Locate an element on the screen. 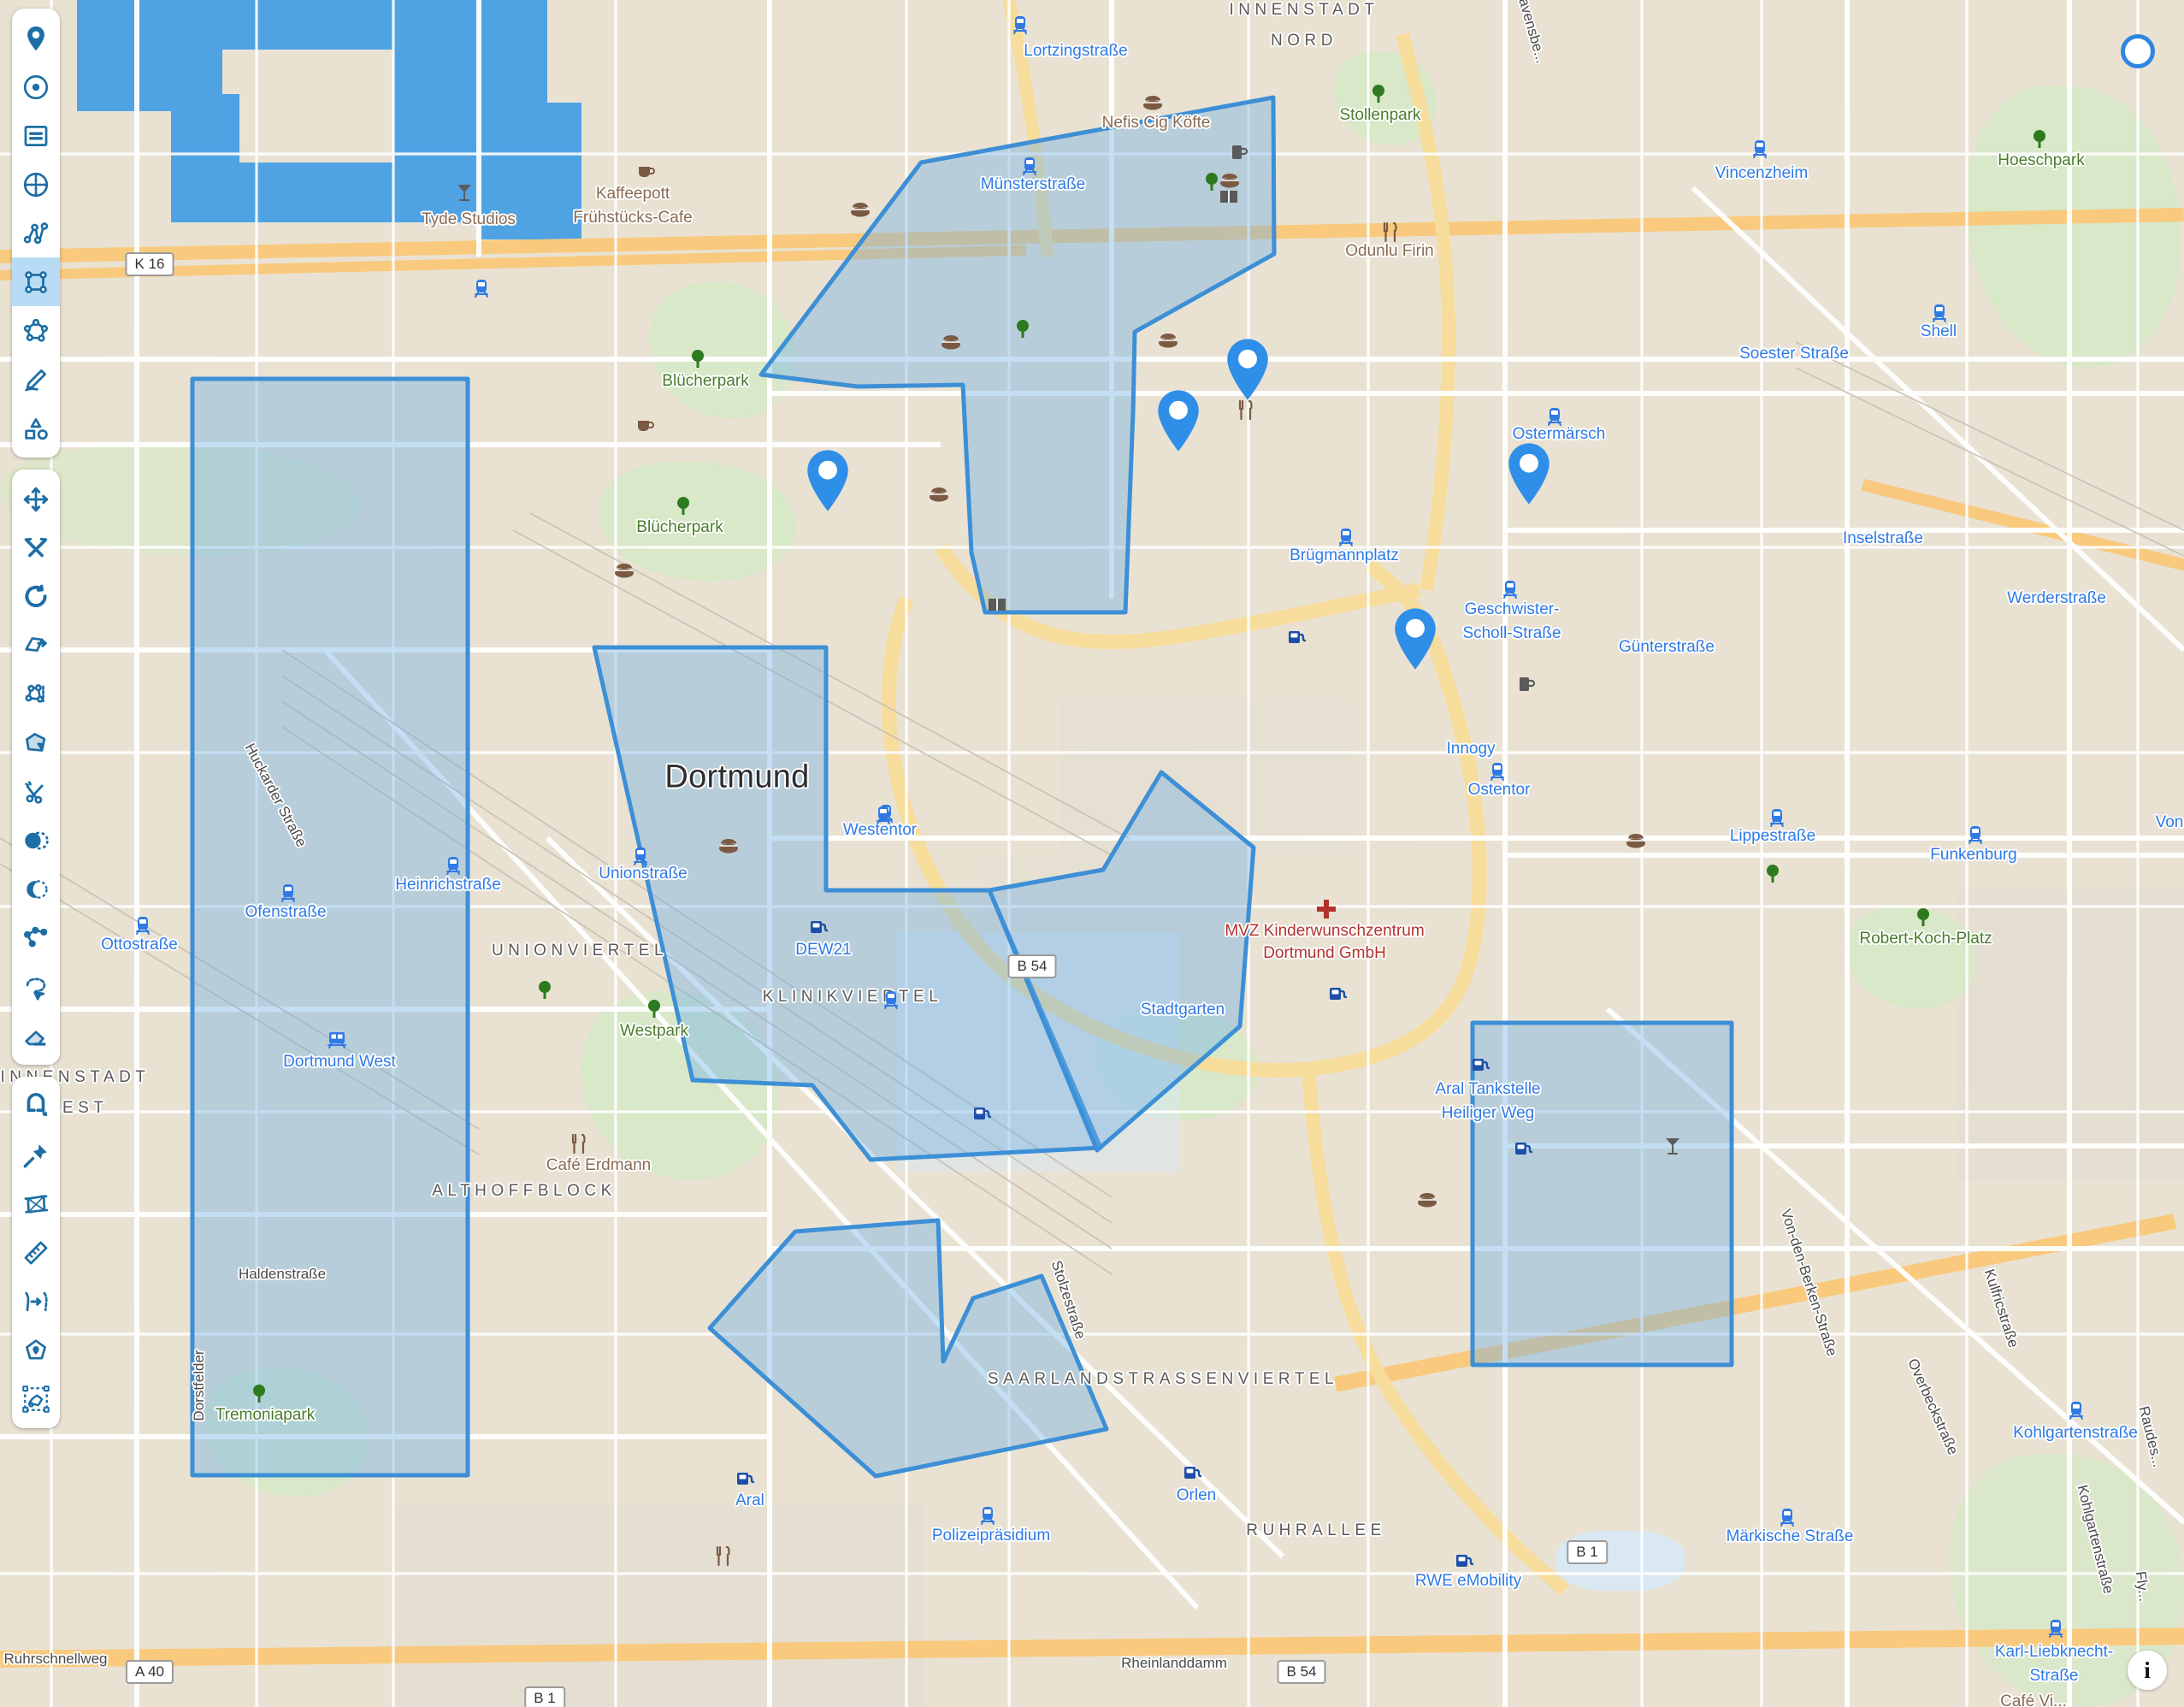 The image size is (2184, 1707). difference-moon-icon is located at coordinates (35, 890).